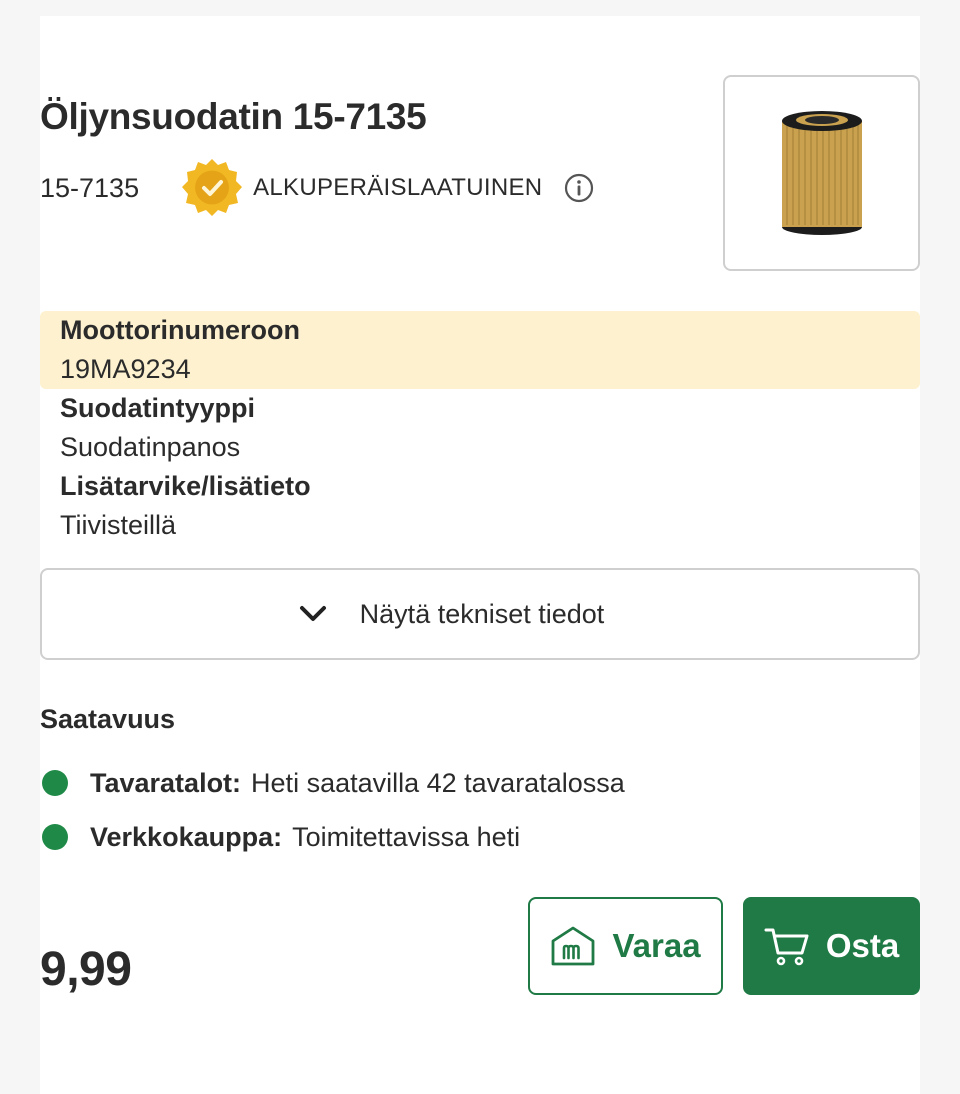 Image resolution: width=960 pixels, height=1094 pixels. I want to click on reserve-button: Varaa, so click(625, 946).